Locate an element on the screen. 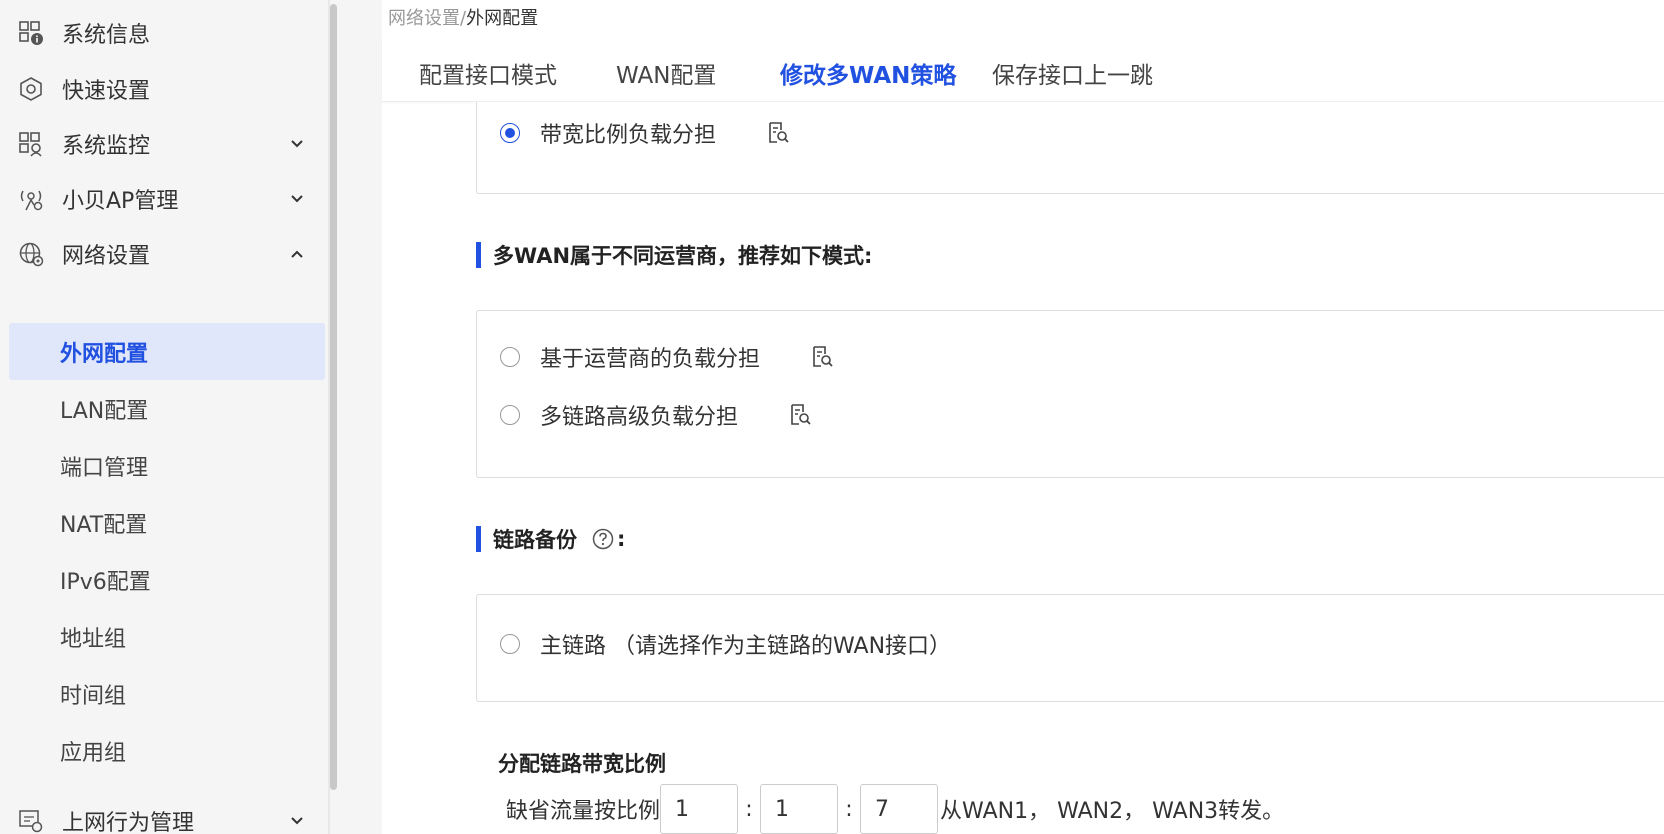  allocation-title: 分配链路带宽比例 is located at coordinates (582, 764).